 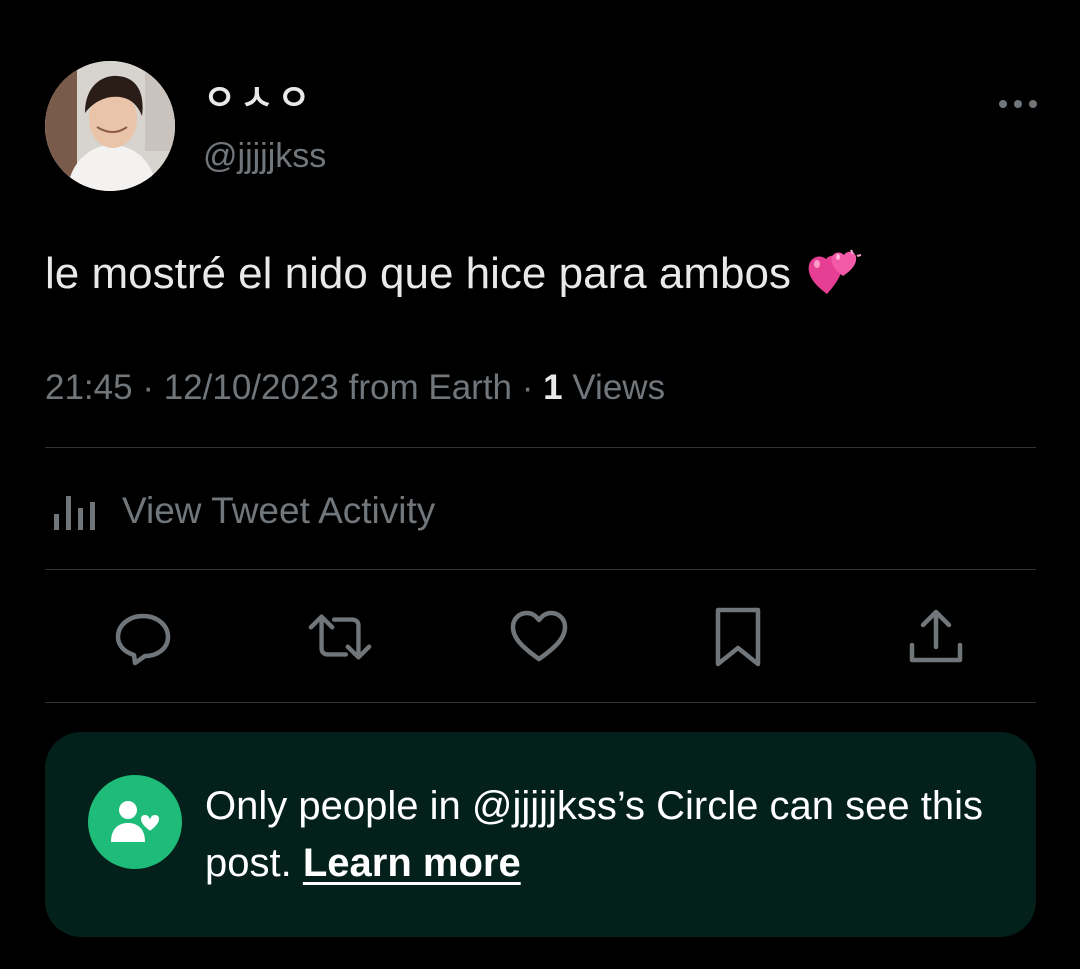 What do you see at coordinates (264, 156) in the screenshot?
I see `user-handle: @jjjjjkss` at bounding box center [264, 156].